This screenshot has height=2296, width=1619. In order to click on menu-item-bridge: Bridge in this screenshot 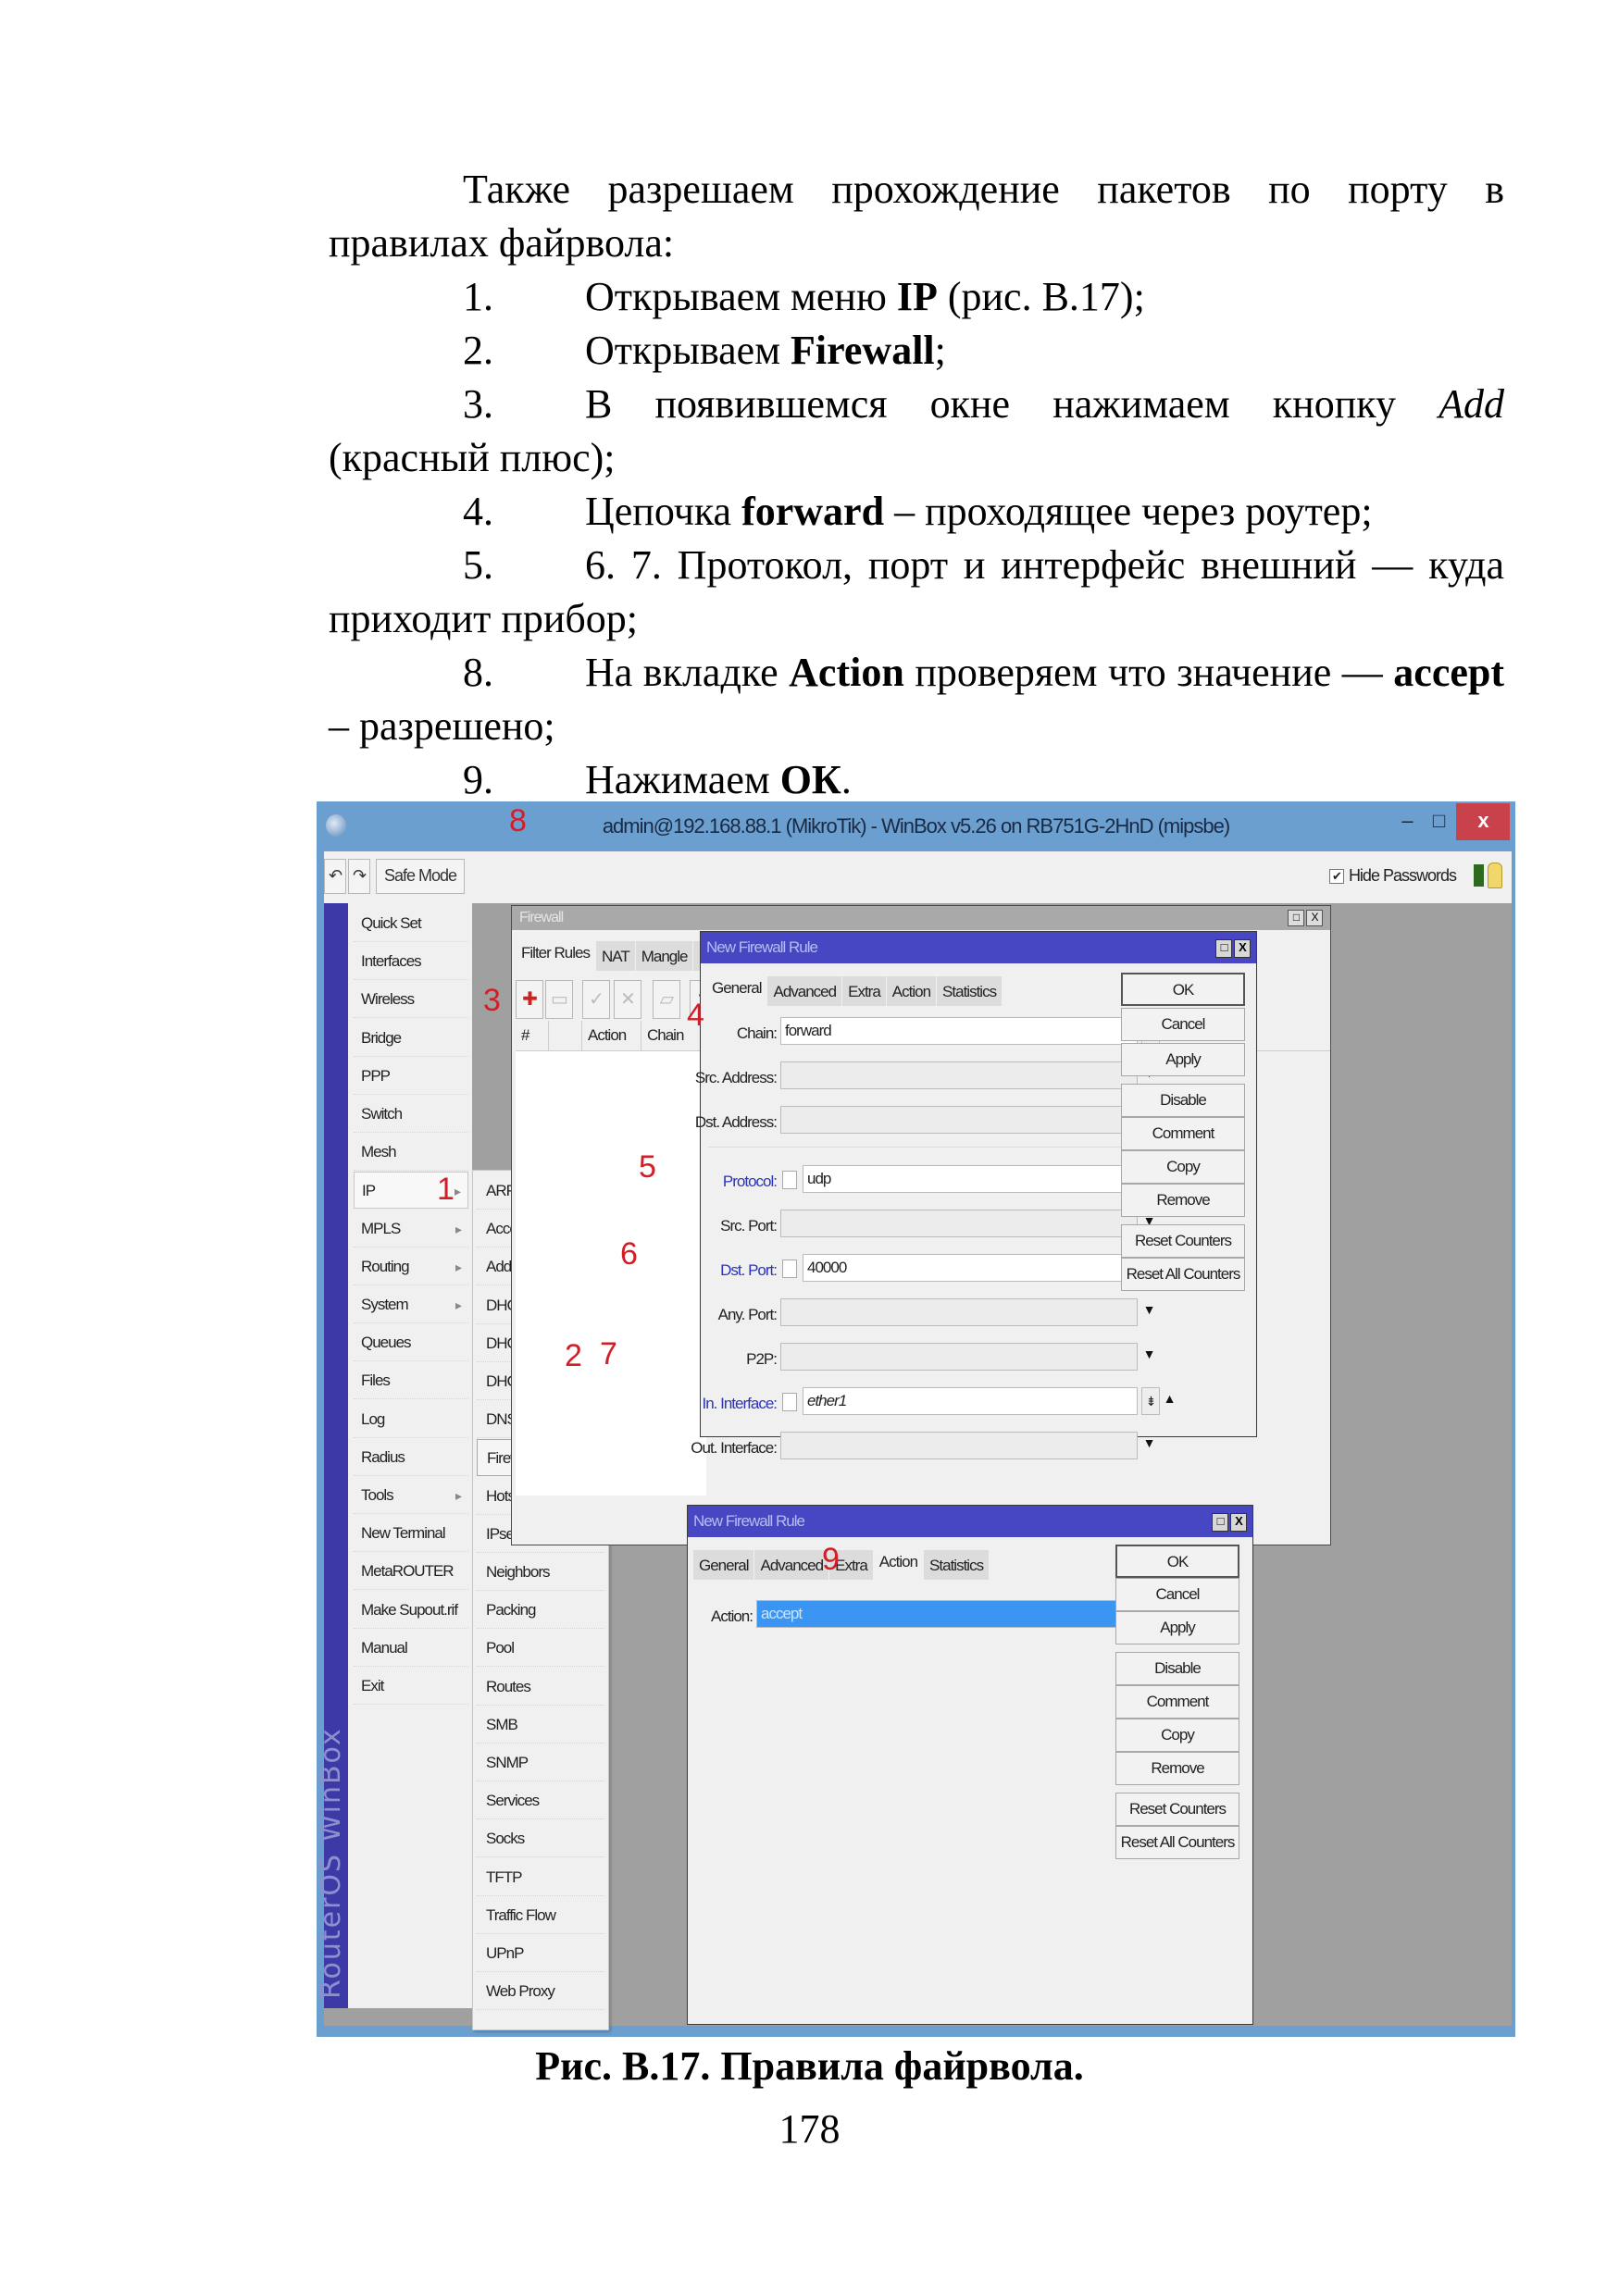, I will do `click(411, 1038)`.